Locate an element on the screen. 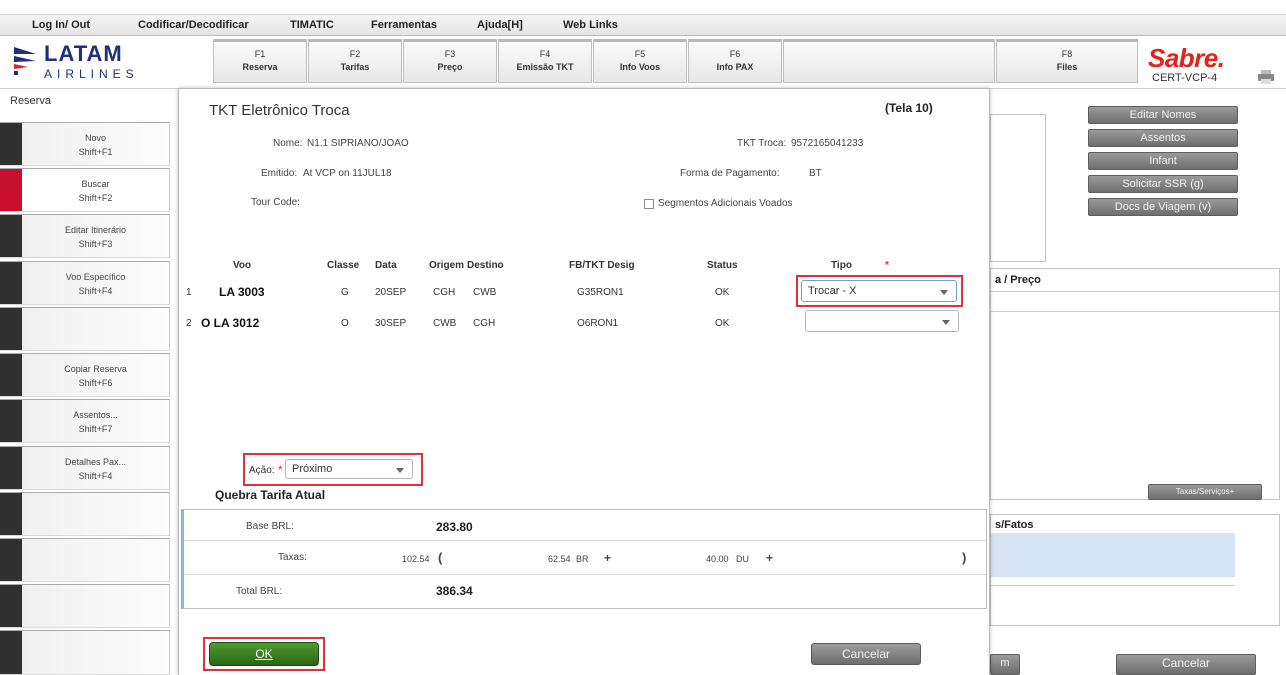 The height and width of the screenshot is (675, 1286). editar-nomes-button: Editar Nomes is located at coordinates (1163, 115).